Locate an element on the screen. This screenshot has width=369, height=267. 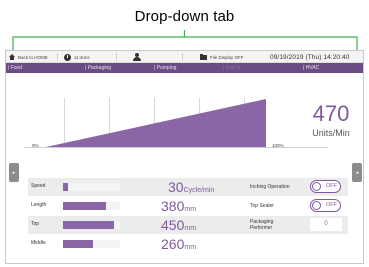
axis-max-label: 100% is located at coordinates (278, 145).